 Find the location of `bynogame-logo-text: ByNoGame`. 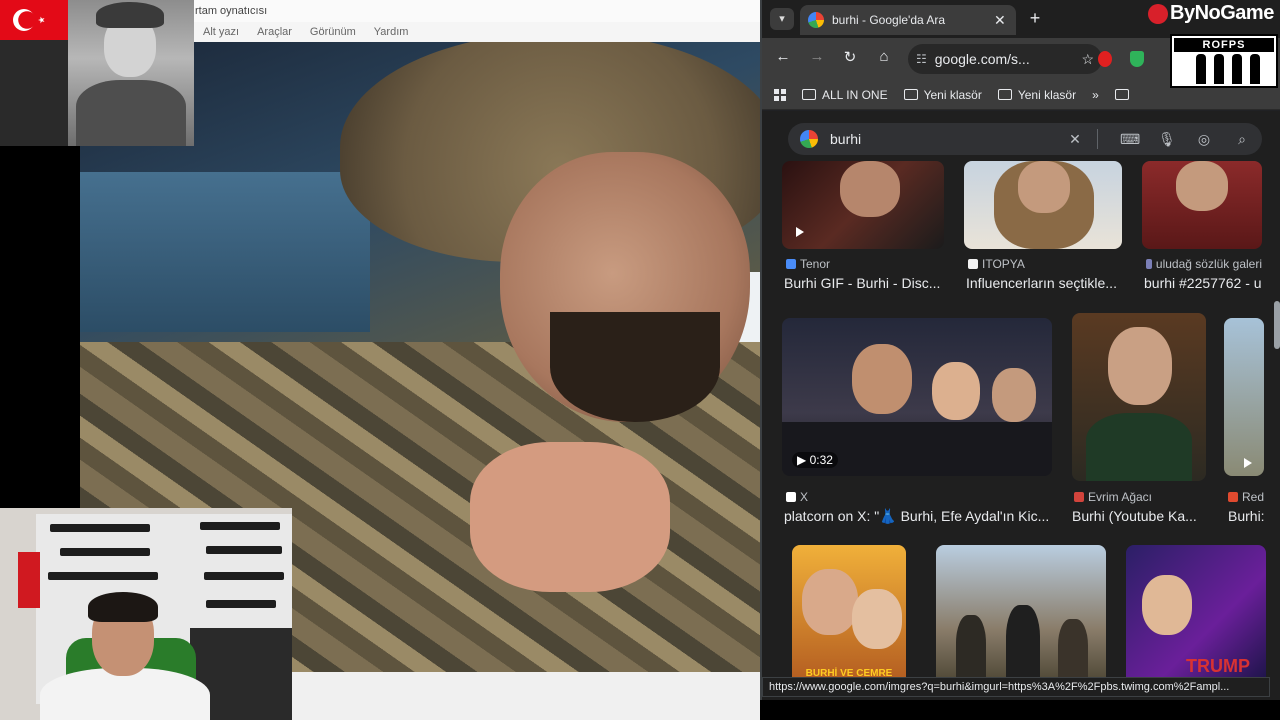

bynogame-logo-text: ByNoGame is located at coordinates (1222, 13).